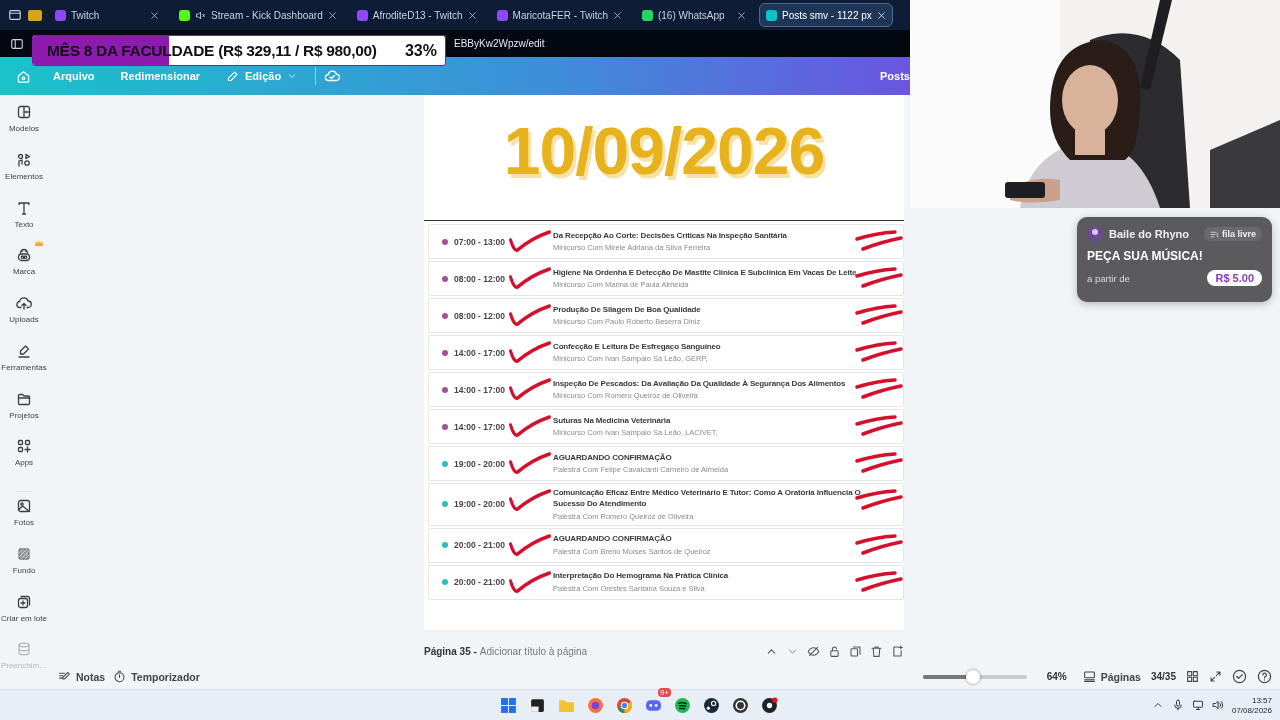  I want to click on speaker-icon, so click(1217, 705).